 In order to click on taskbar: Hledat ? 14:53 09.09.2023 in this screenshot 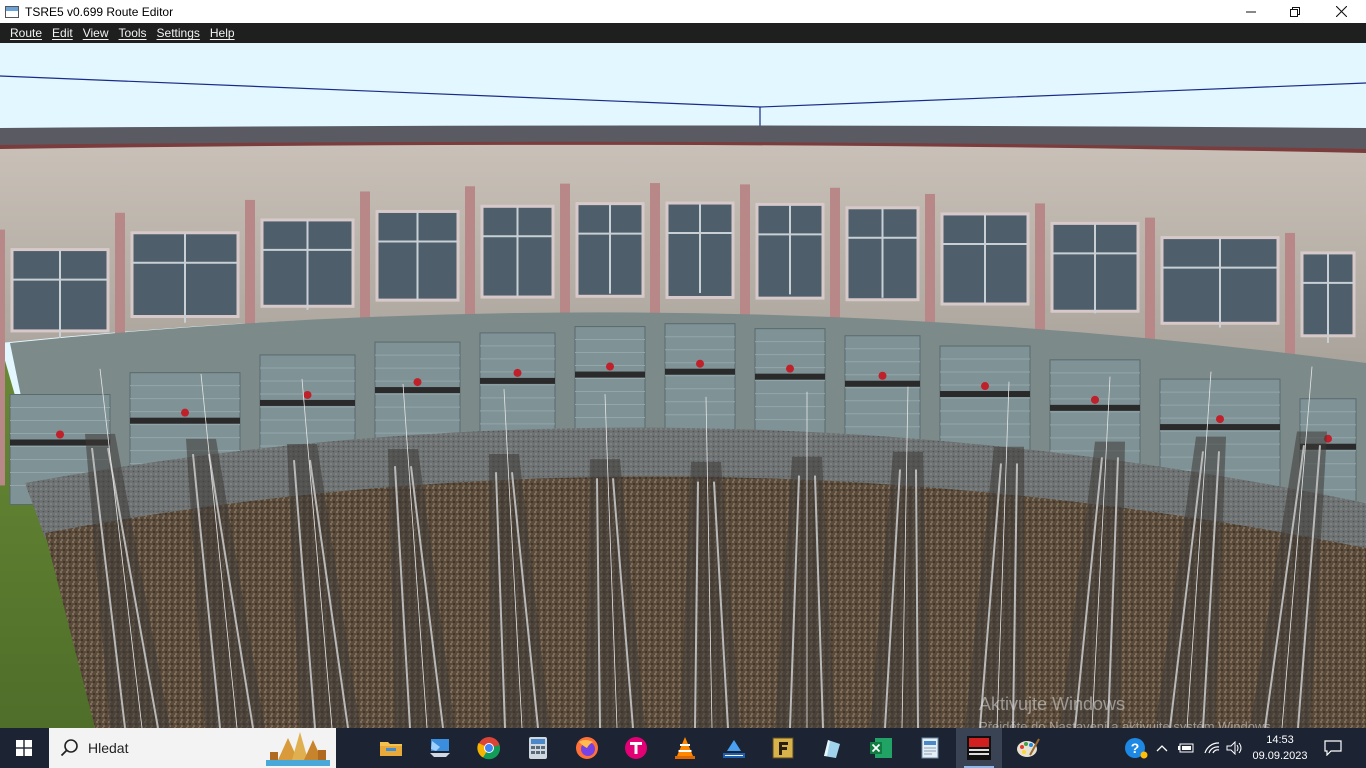, I will do `click(683, 748)`.